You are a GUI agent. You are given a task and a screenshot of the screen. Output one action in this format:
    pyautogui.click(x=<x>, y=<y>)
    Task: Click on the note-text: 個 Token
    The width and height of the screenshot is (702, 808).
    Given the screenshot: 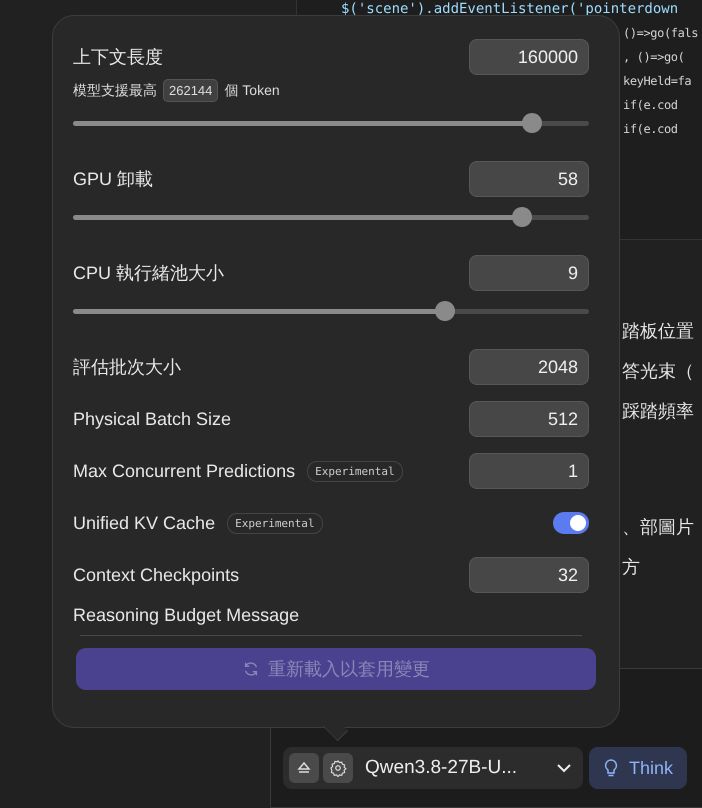 What is the action you would take?
    pyautogui.click(x=252, y=91)
    